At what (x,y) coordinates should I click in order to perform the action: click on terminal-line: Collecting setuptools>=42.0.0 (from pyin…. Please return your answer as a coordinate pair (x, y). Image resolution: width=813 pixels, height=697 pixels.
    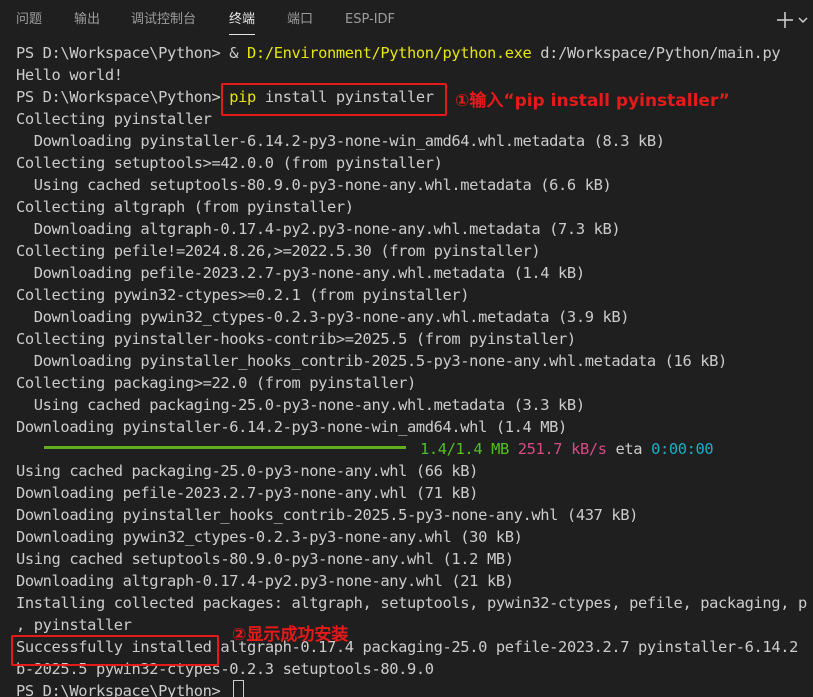
    Looking at the image, I should click on (229, 163).